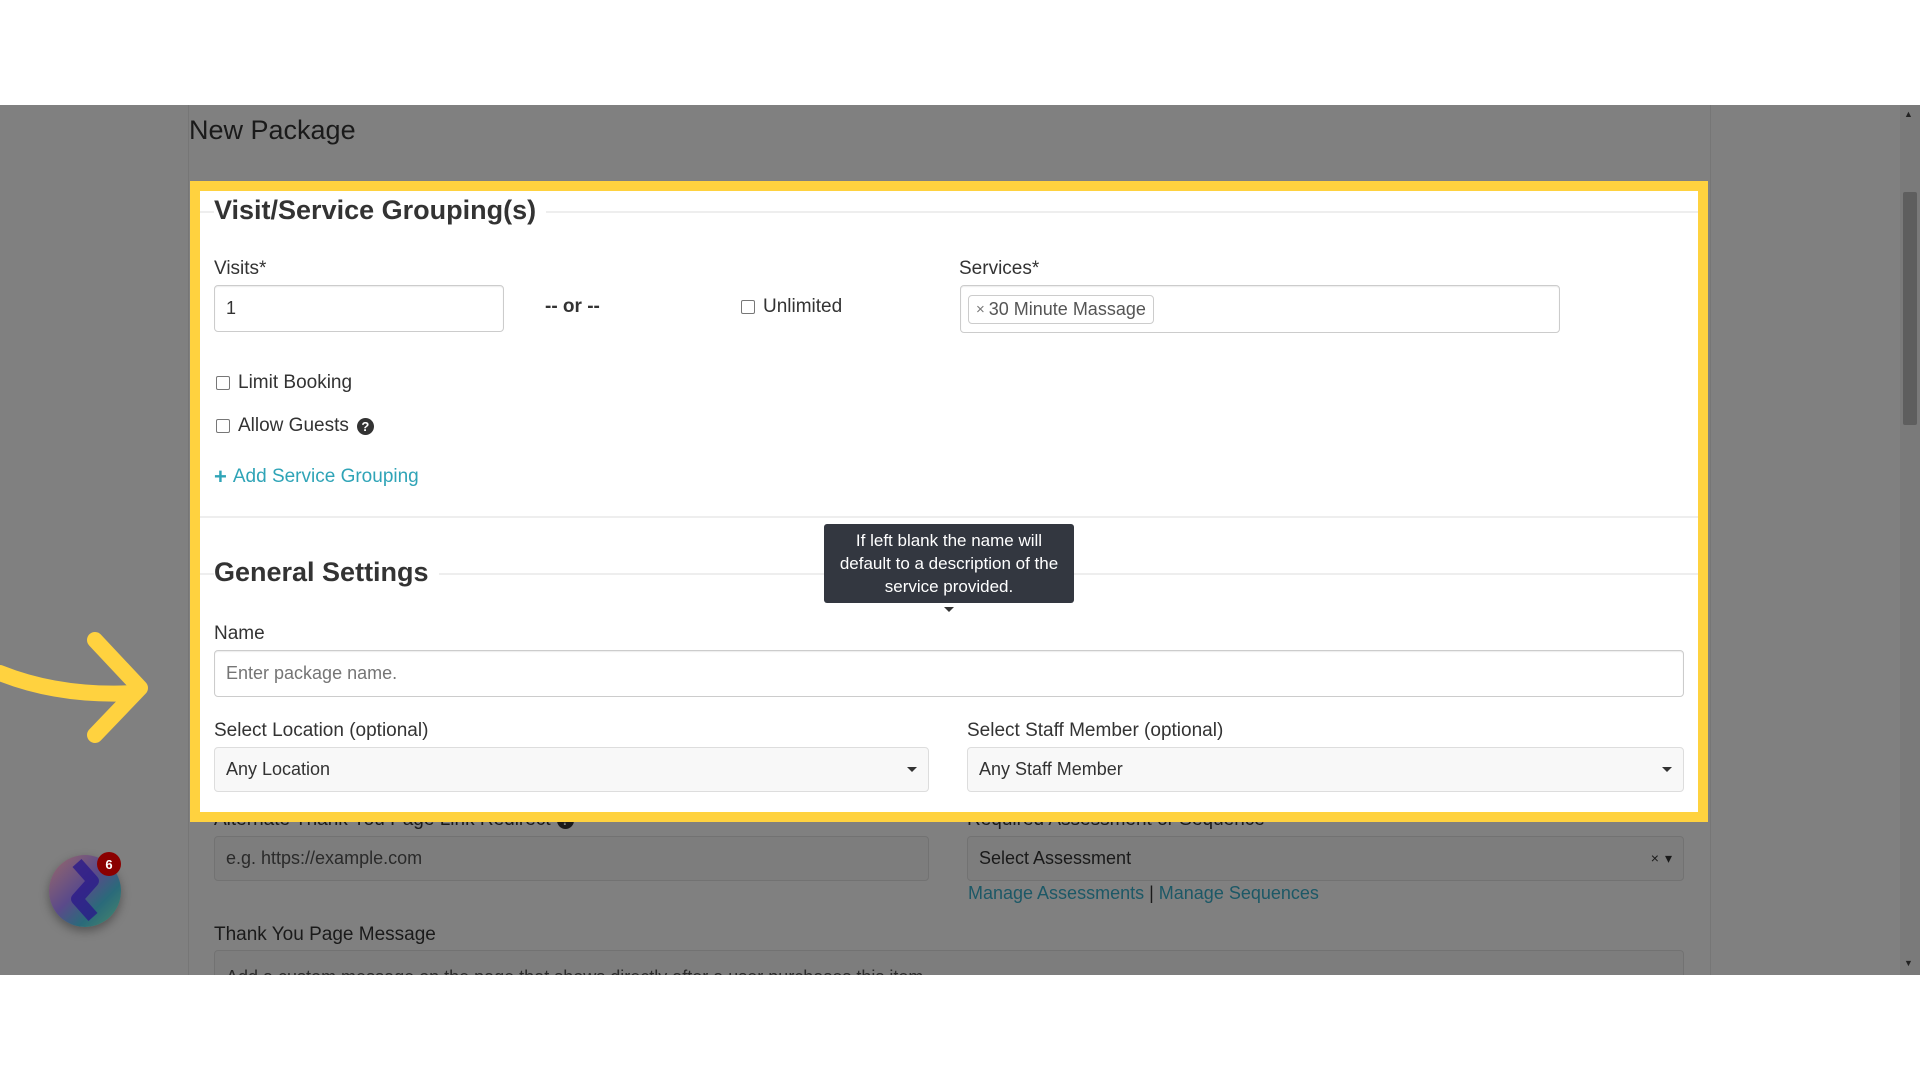  I want to click on scrollbar: ▲ ▼, so click(1910, 540).